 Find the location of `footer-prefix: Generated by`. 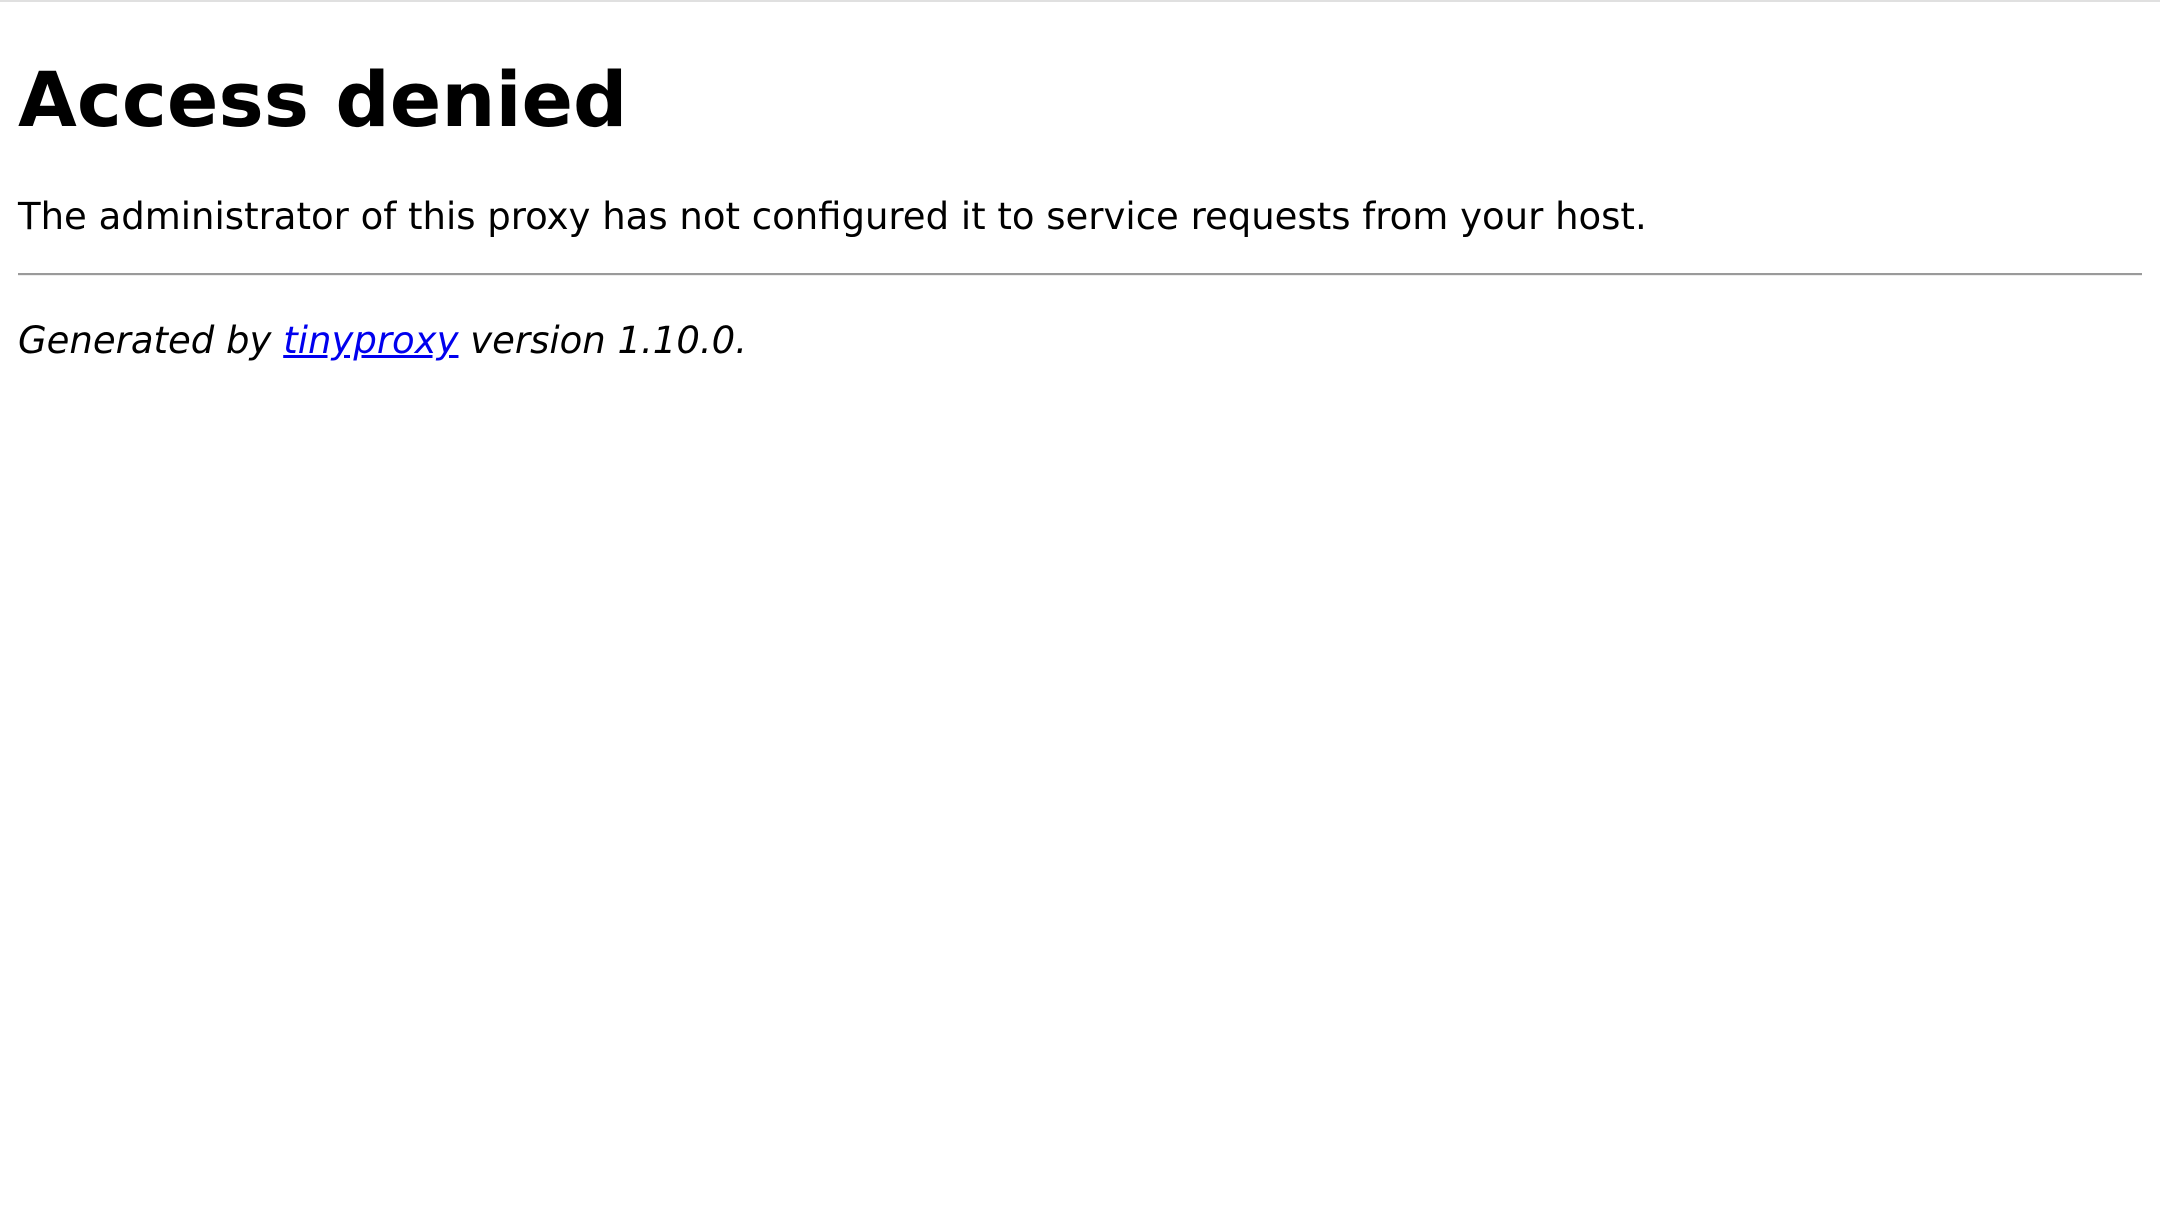

footer-prefix: Generated by is located at coordinates (151, 340).